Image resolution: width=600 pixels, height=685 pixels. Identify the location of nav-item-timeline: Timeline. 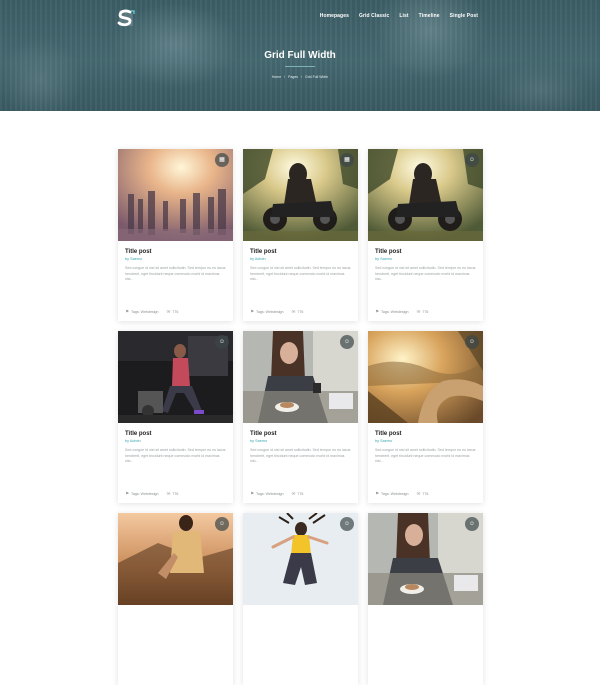
(429, 16).